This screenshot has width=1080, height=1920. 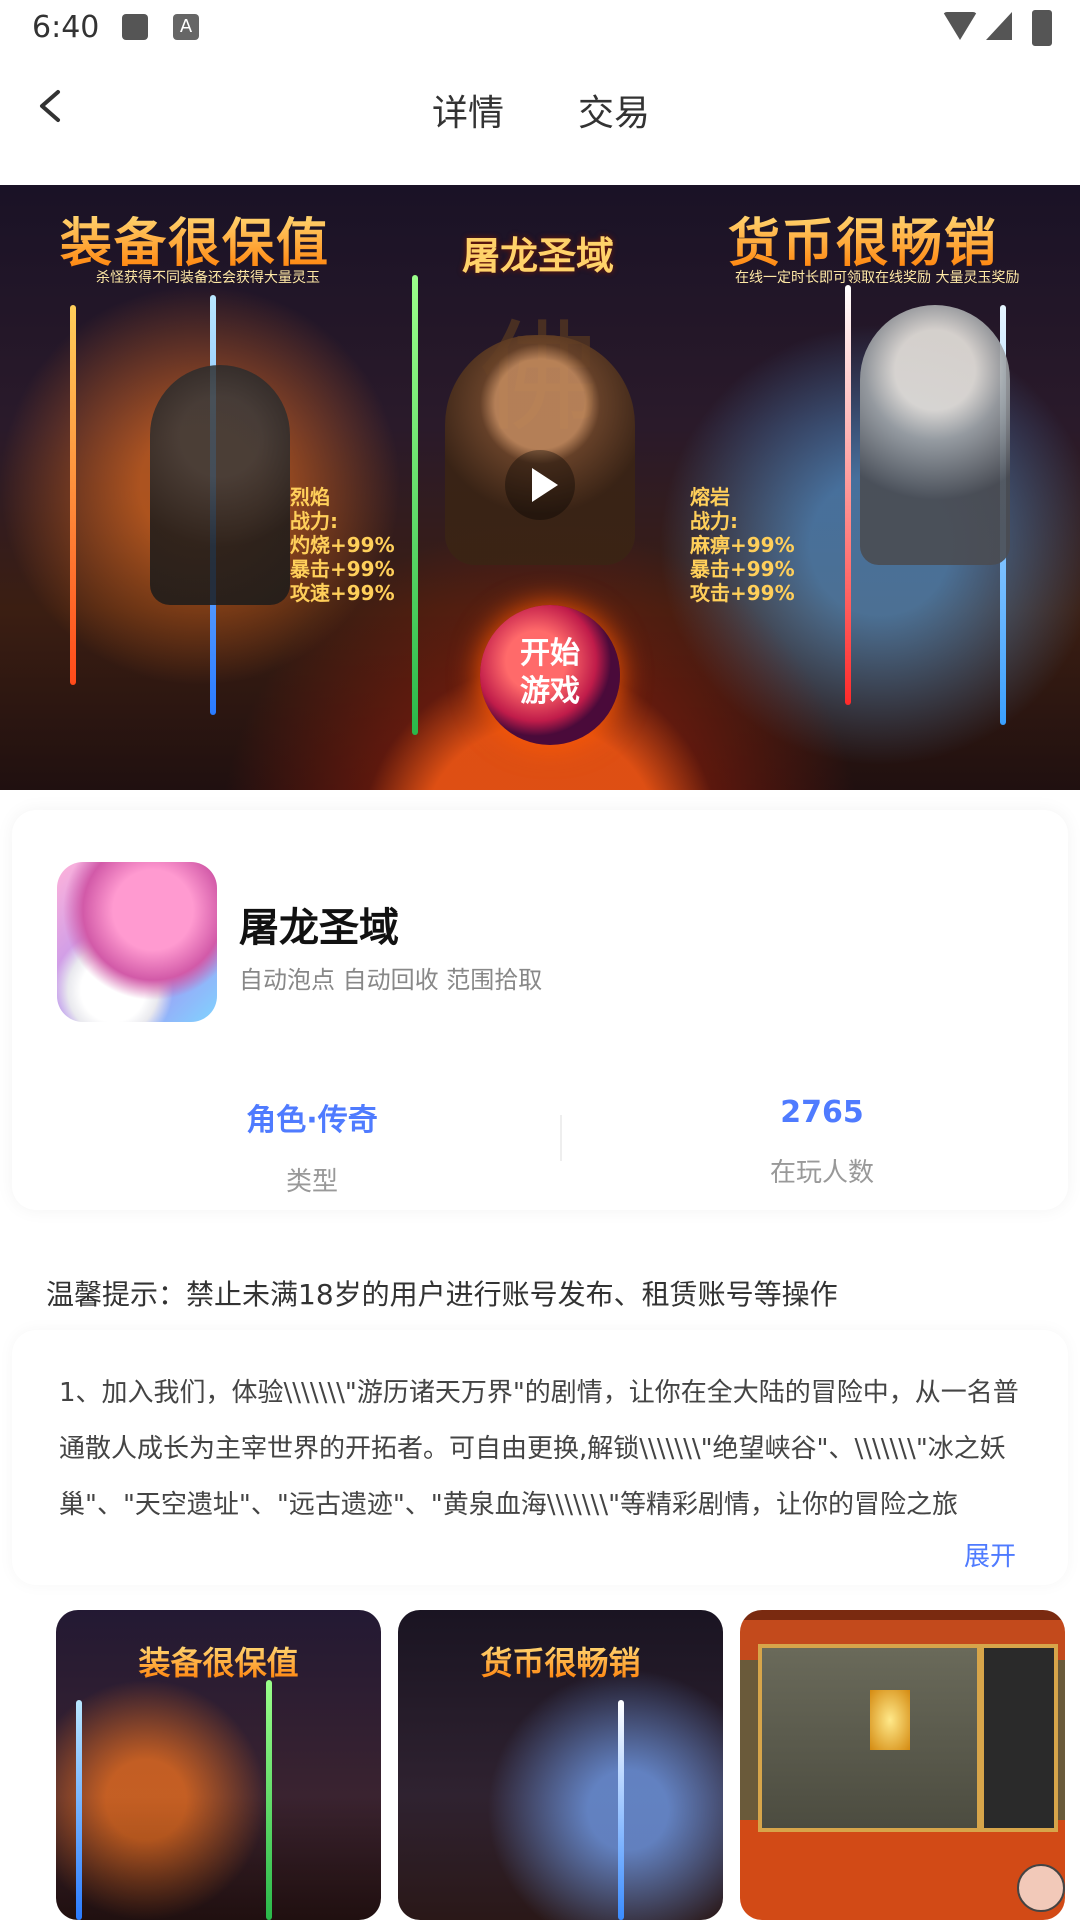 What do you see at coordinates (50, 106) in the screenshot?
I see `back-arrow-icon` at bounding box center [50, 106].